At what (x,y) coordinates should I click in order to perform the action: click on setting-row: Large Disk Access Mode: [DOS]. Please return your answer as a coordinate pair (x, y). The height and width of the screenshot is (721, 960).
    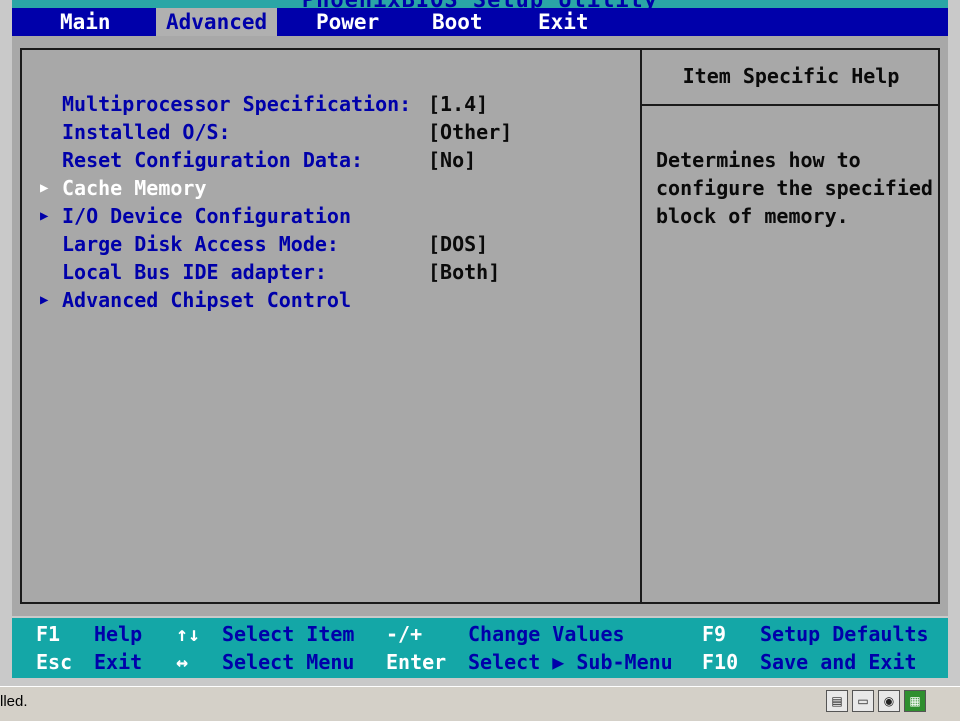
    Looking at the image, I should click on (335, 244).